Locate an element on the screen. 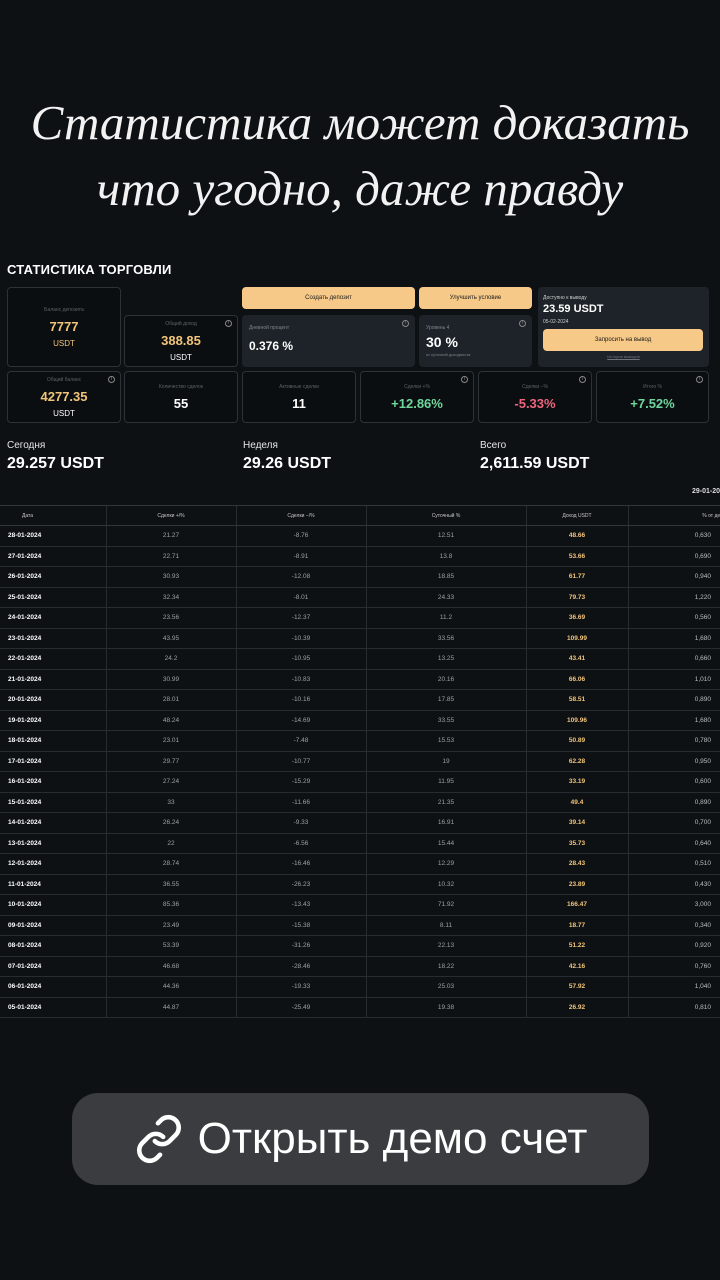 This screenshot has width=720, height=1280. table-cell: 33 is located at coordinates (170, 802).